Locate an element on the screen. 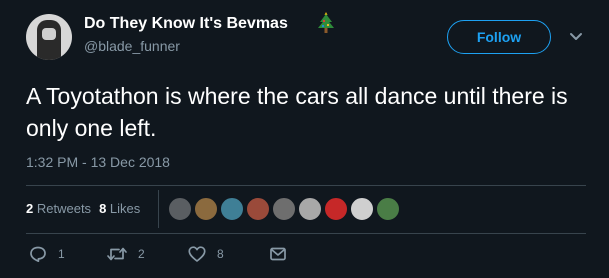 The height and width of the screenshot is (278, 609). direct-message-icon is located at coordinates (278, 254).